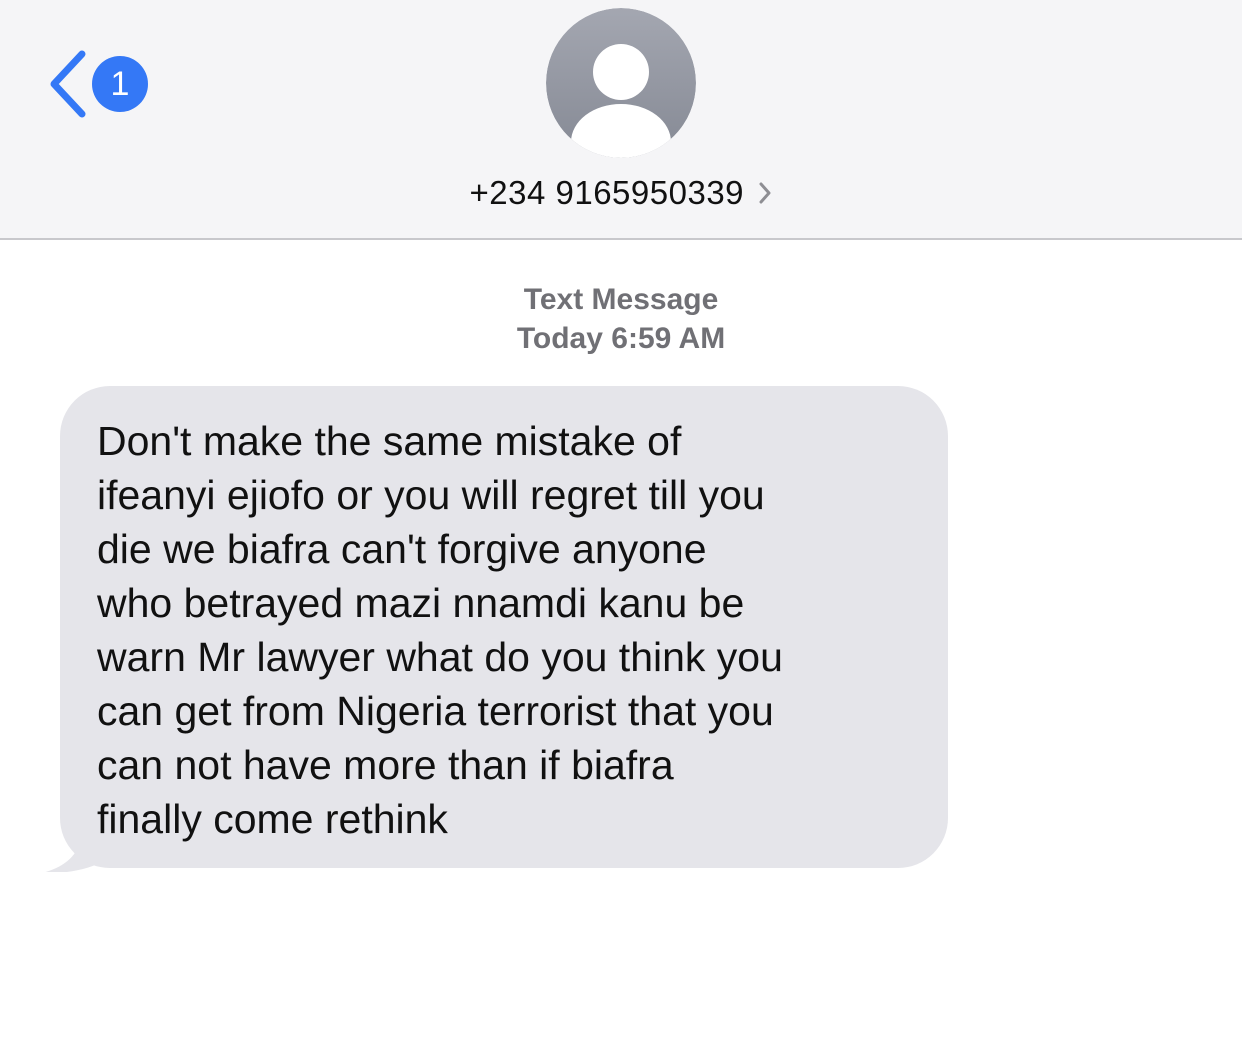  Describe the element at coordinates (621, 319) in the screenshot. I see `thread-meta: Text Message Today 6:59 AM` at that location.